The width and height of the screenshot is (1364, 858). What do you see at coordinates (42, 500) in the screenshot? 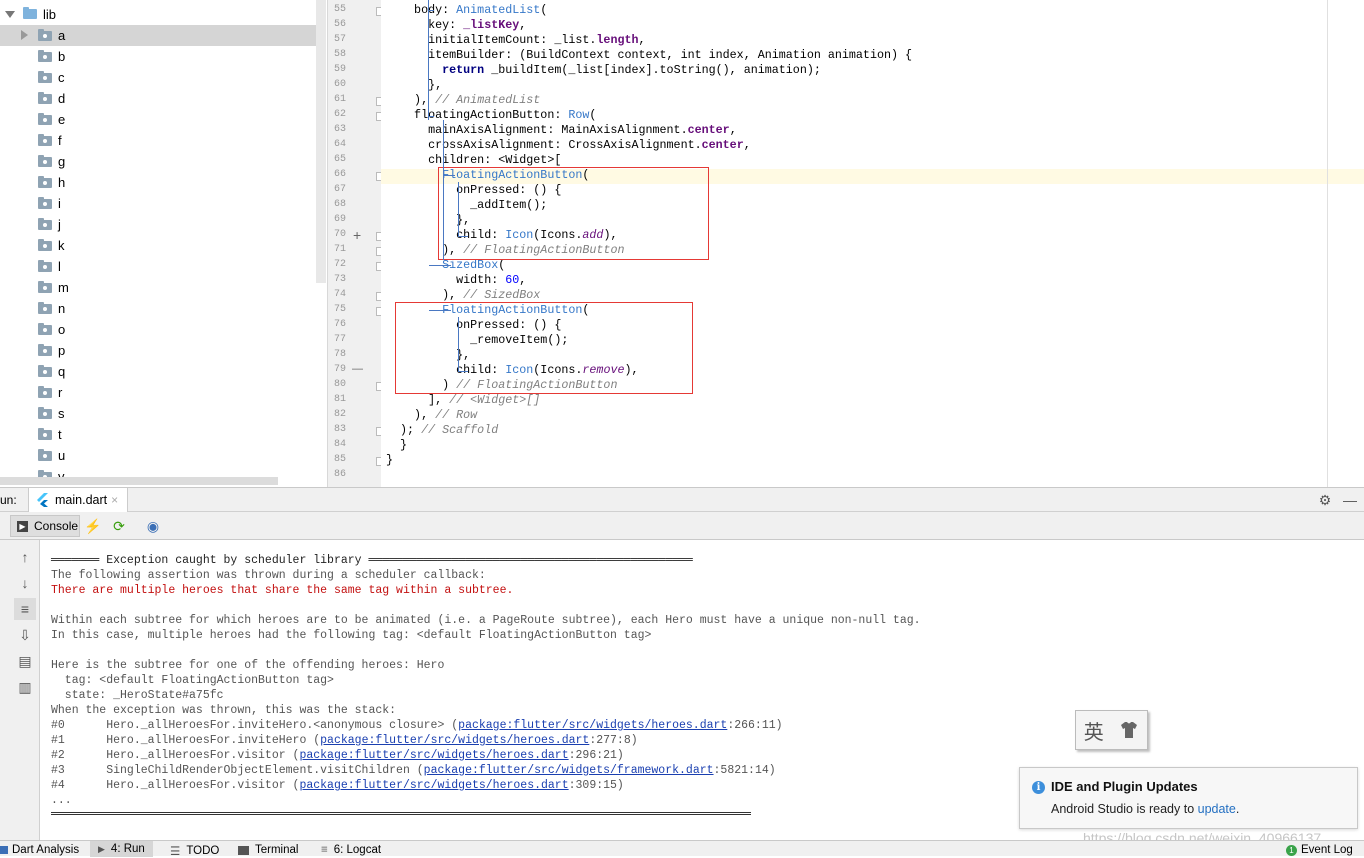
I see `flutter-icon` at bounding box center [42, 500].